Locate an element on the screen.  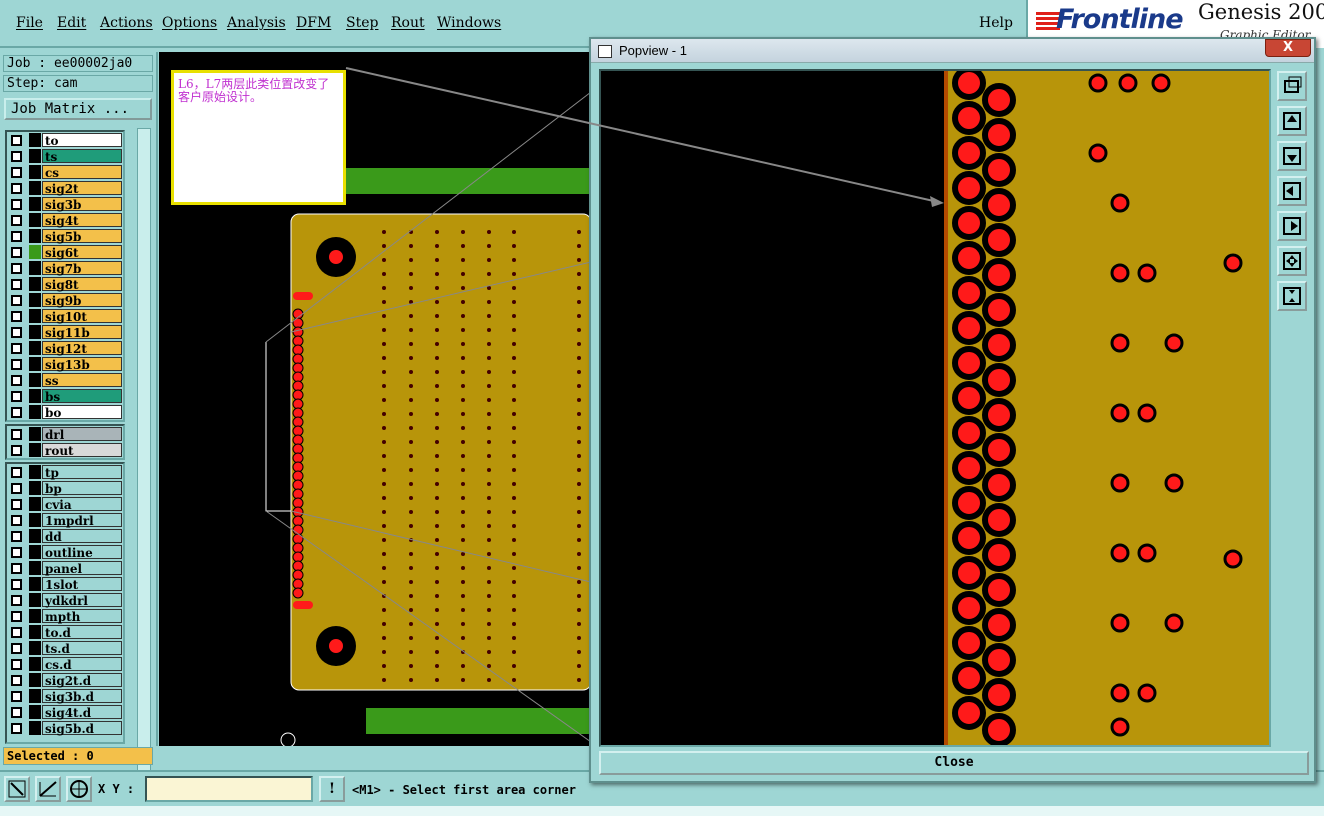
layer-row-mpth: mpth is located at coordinates (65, 616).